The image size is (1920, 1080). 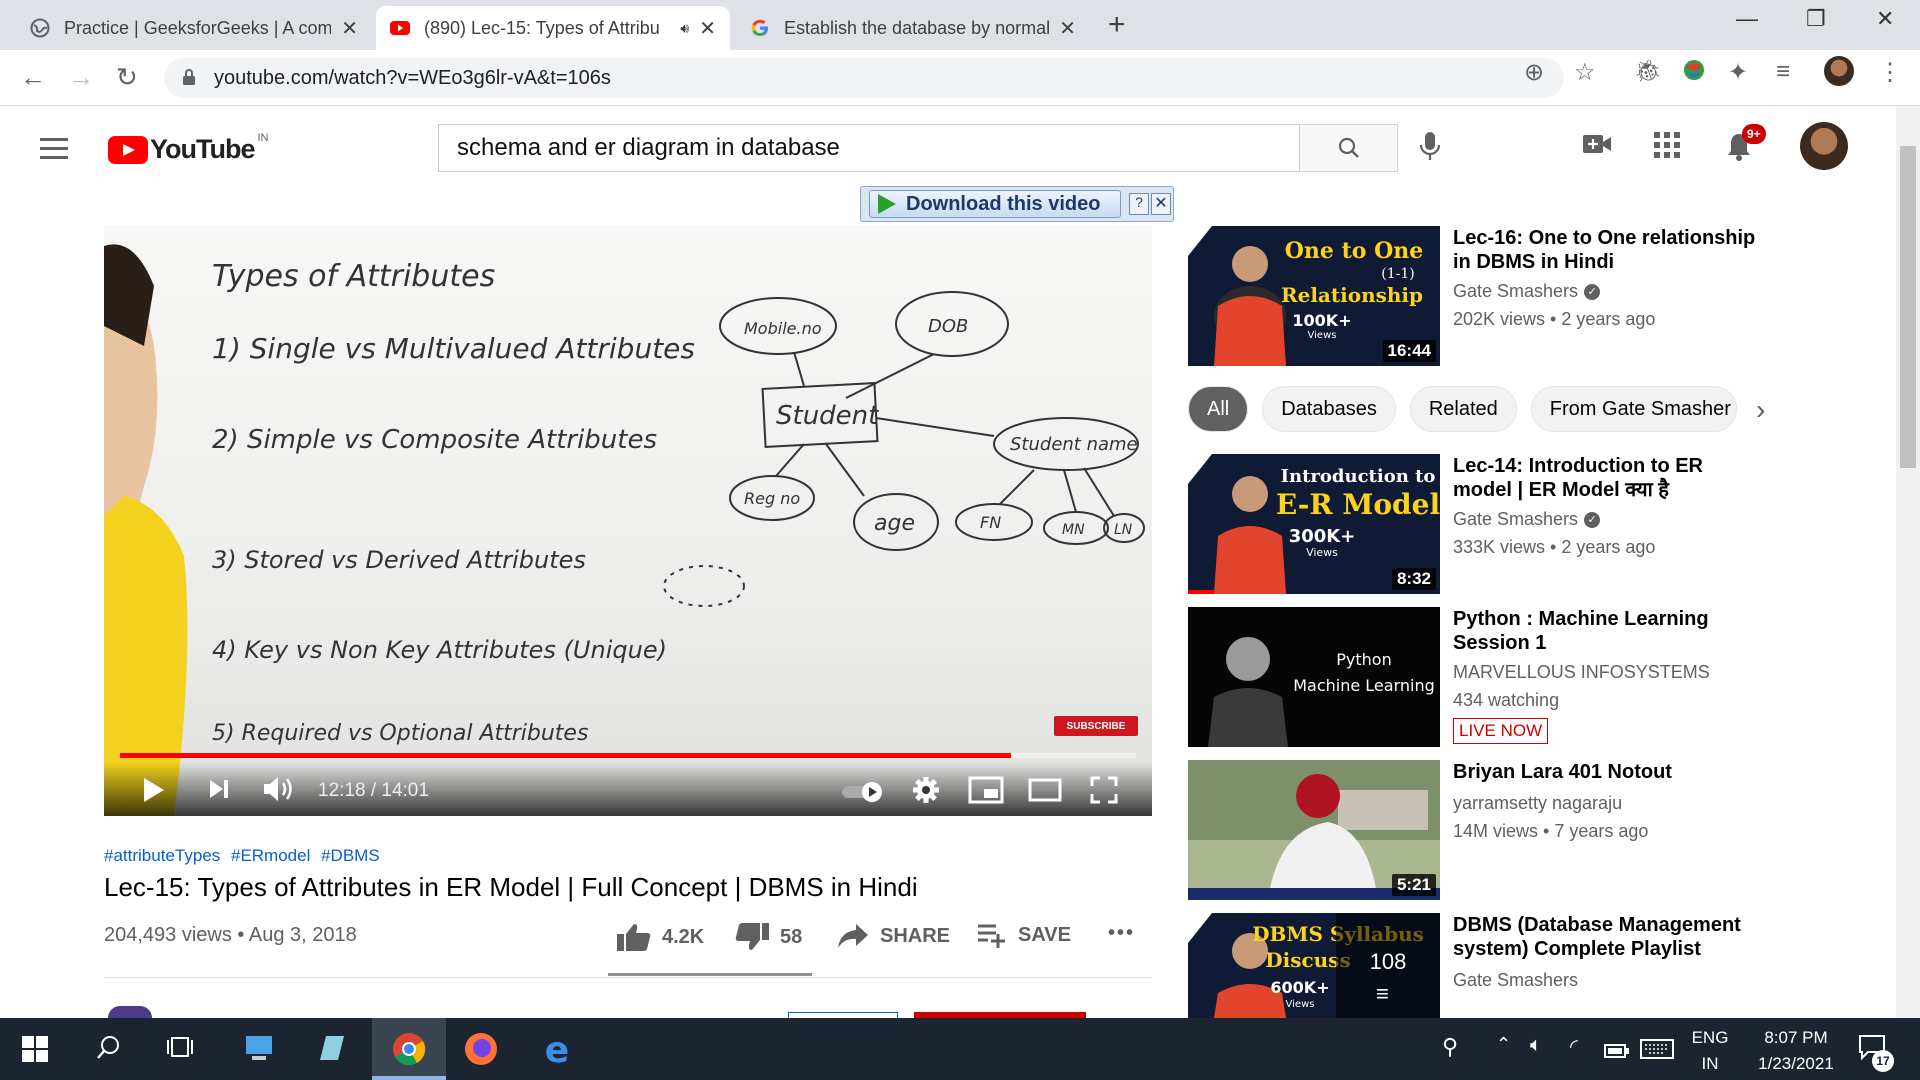 I want to click on fullscreen-icon, so click(x=1104, y=792).